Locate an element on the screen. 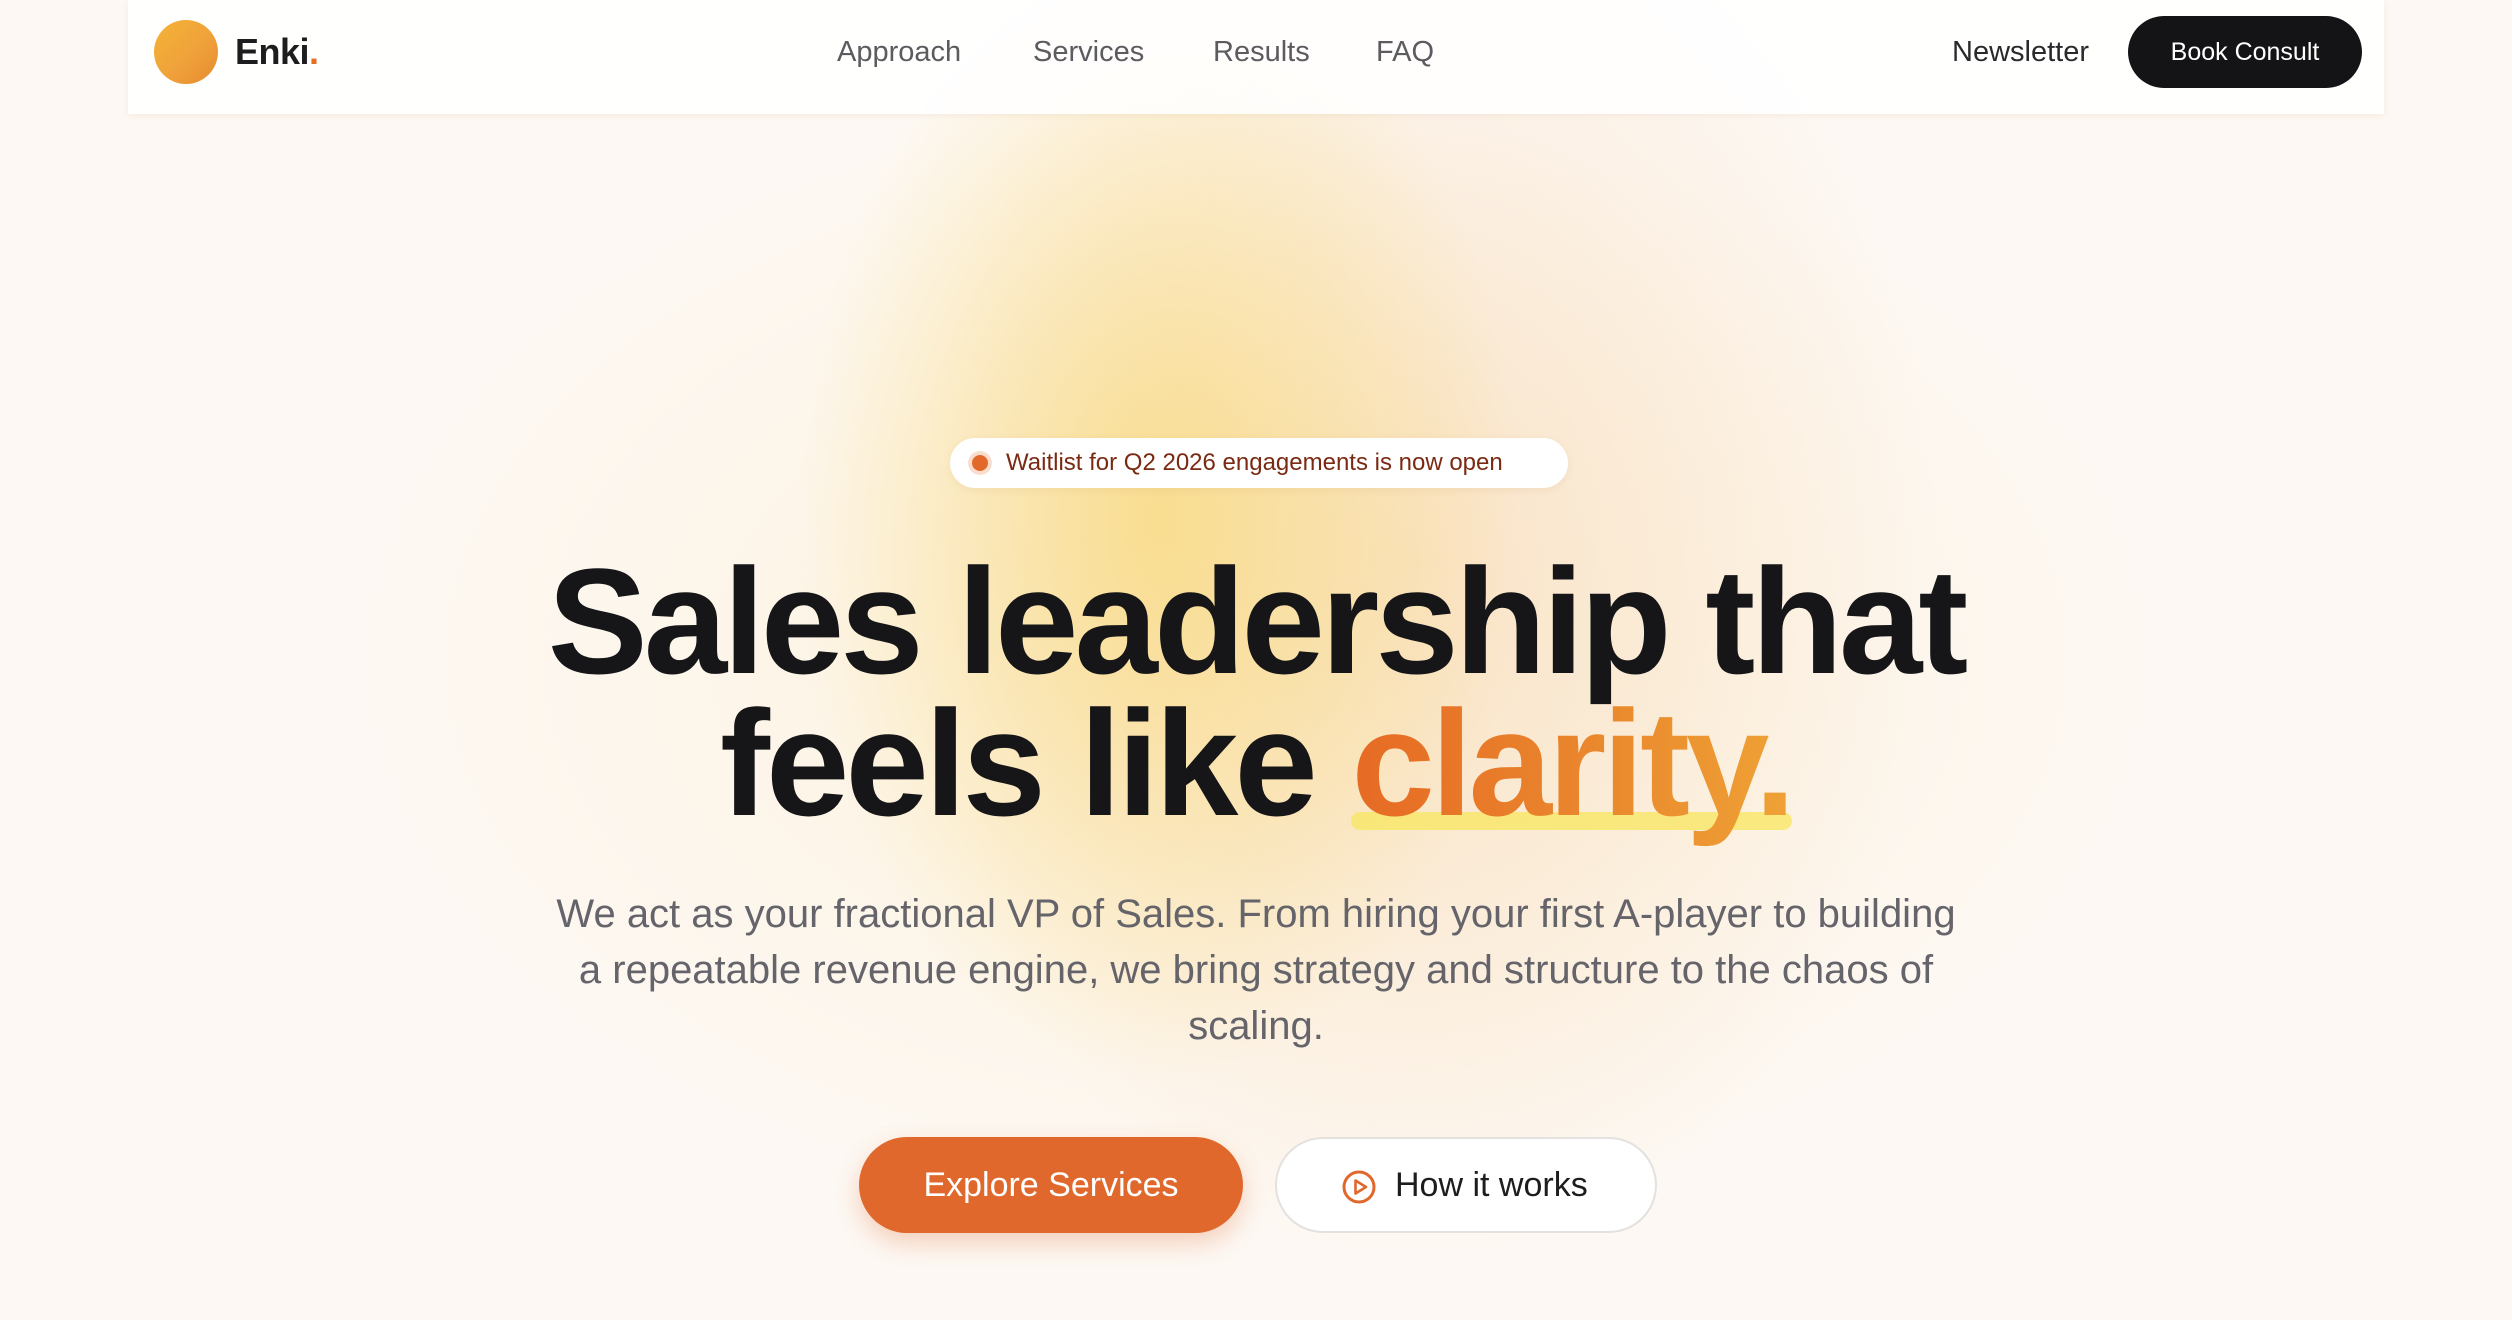 The height and width of the screenshot is (1320, 2512). headline-accent-word: clarity. is located at coordinates (1573, 763).